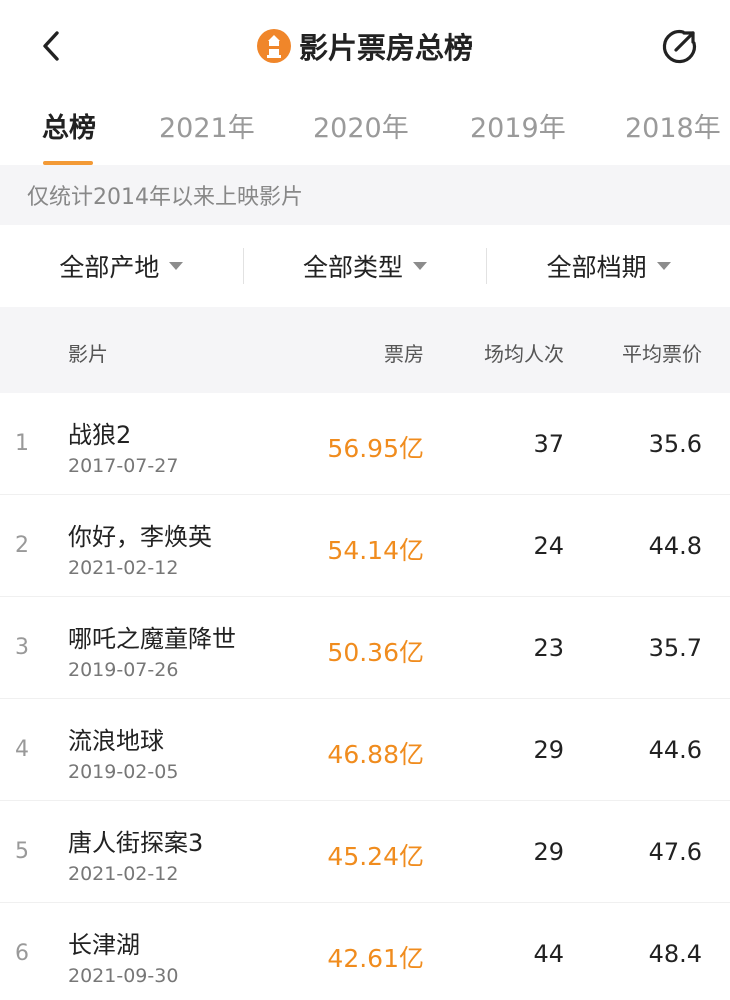 This screenshot has height=1000, width=730. I want to click on table-header: 影片 票房 场均人次 平均票价, so click(365, 350).